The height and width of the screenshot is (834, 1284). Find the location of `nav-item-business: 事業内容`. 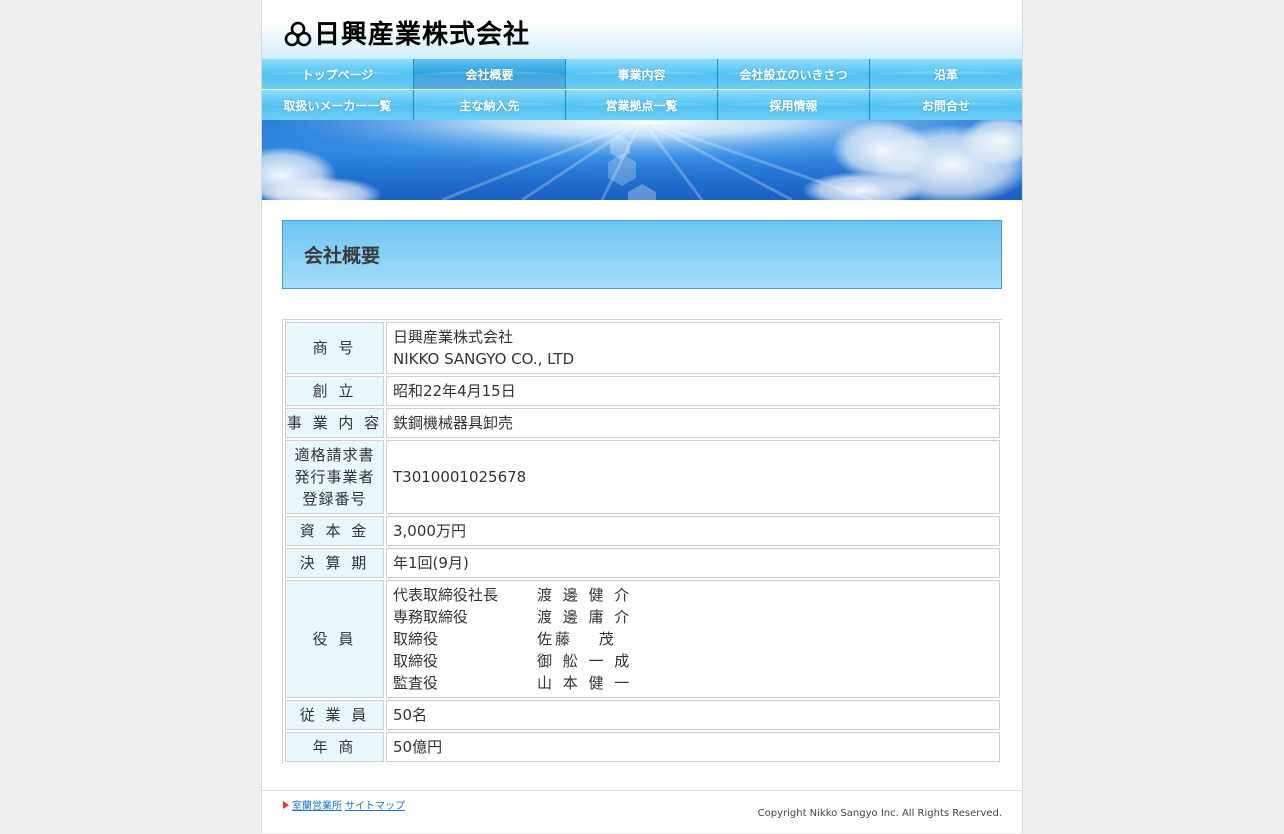

nav-item-business: 事業内容 is located at coordinates (642, 74).